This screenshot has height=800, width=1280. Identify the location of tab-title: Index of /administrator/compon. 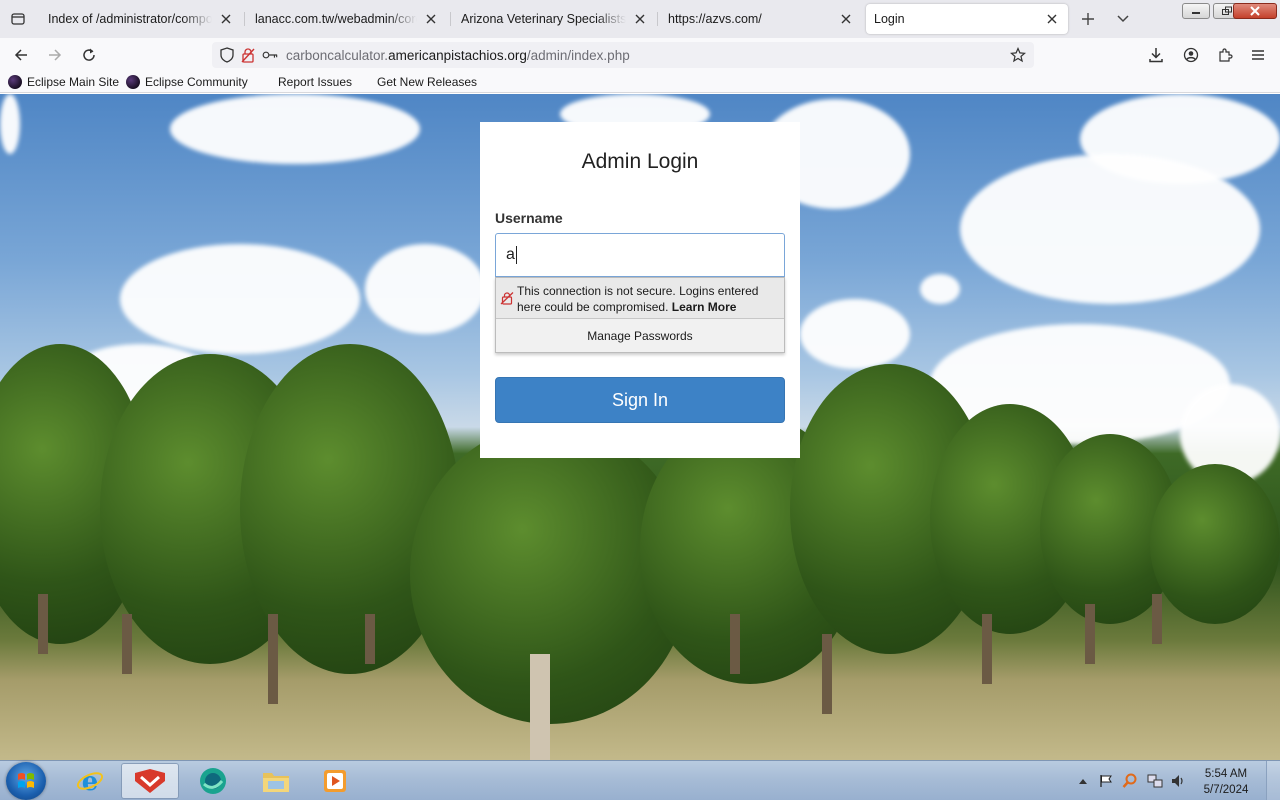
(130, 19).